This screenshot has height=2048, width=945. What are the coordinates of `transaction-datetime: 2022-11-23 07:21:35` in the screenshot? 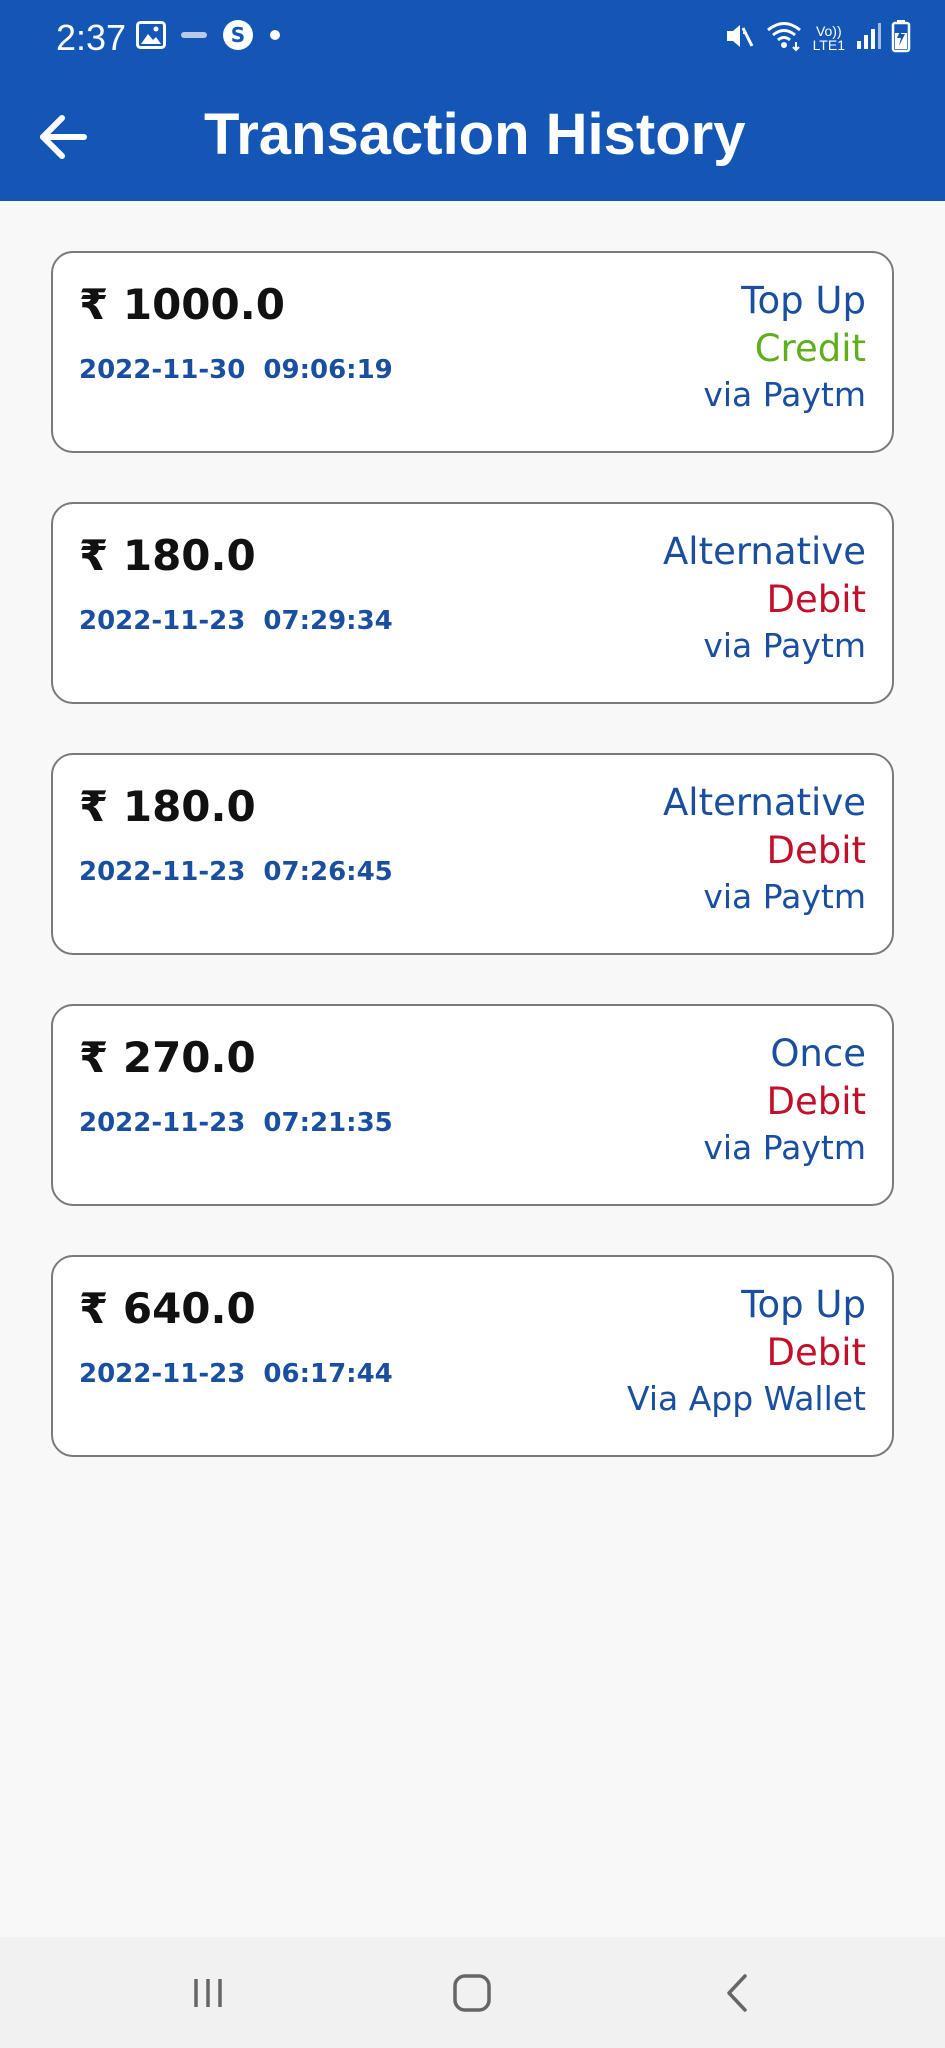 It's located at (236, 1123).